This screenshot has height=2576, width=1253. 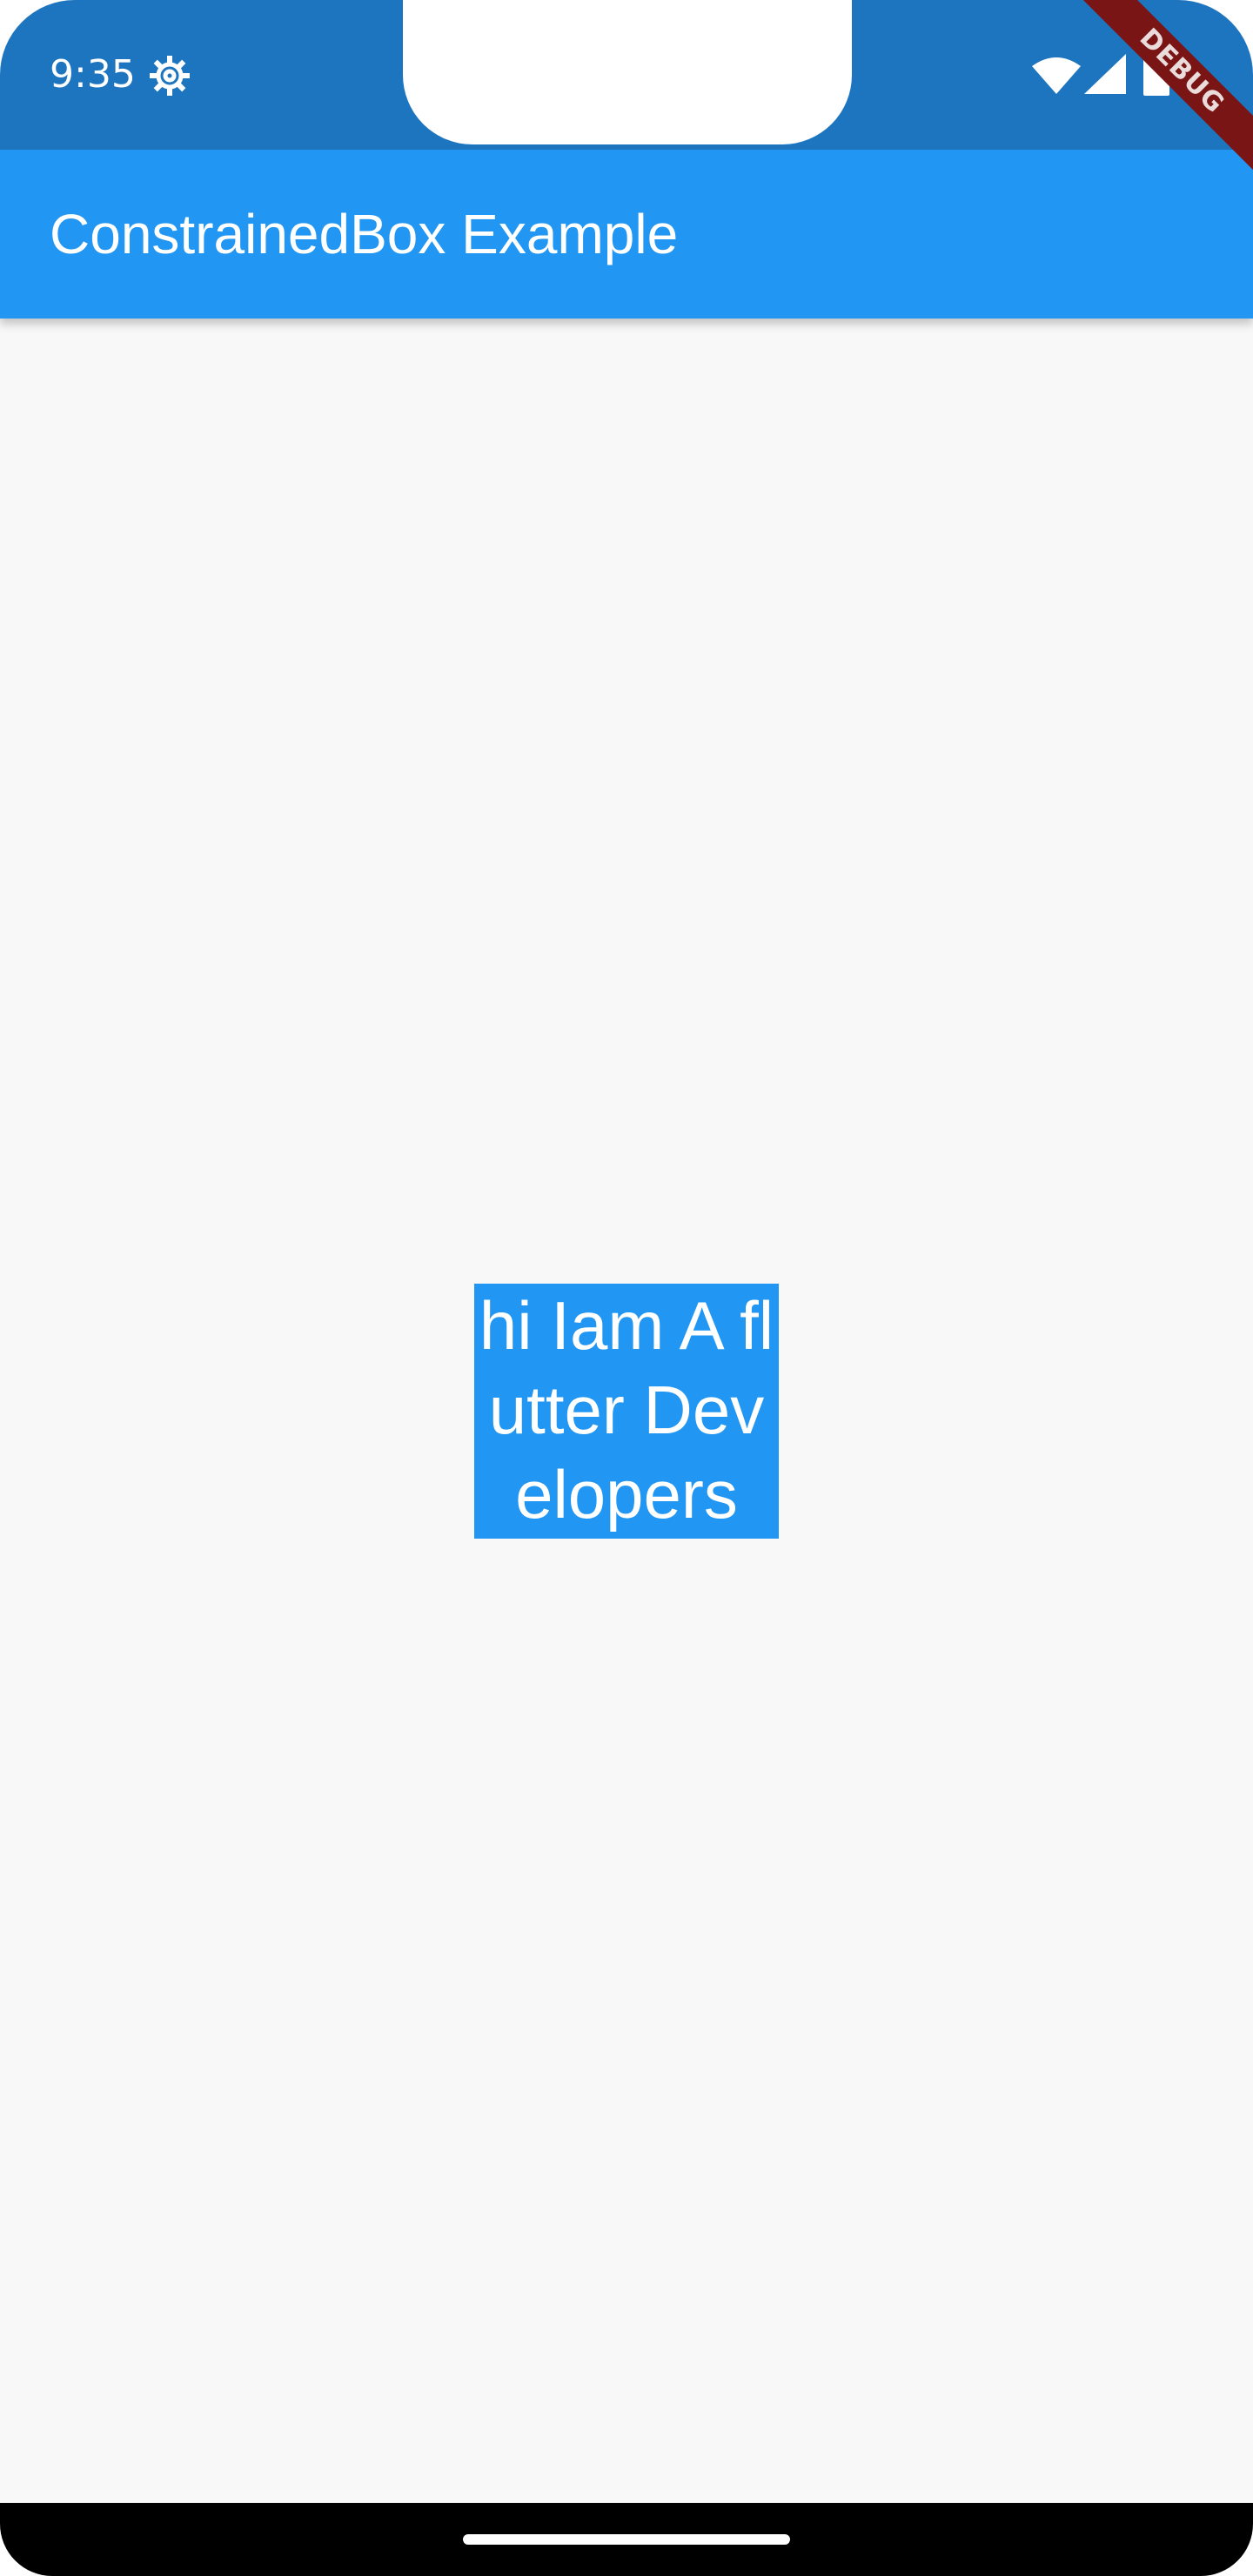 I want to click on constrained-box-text: hi Iam A flutter Developers, so click(x=626, y=1410).